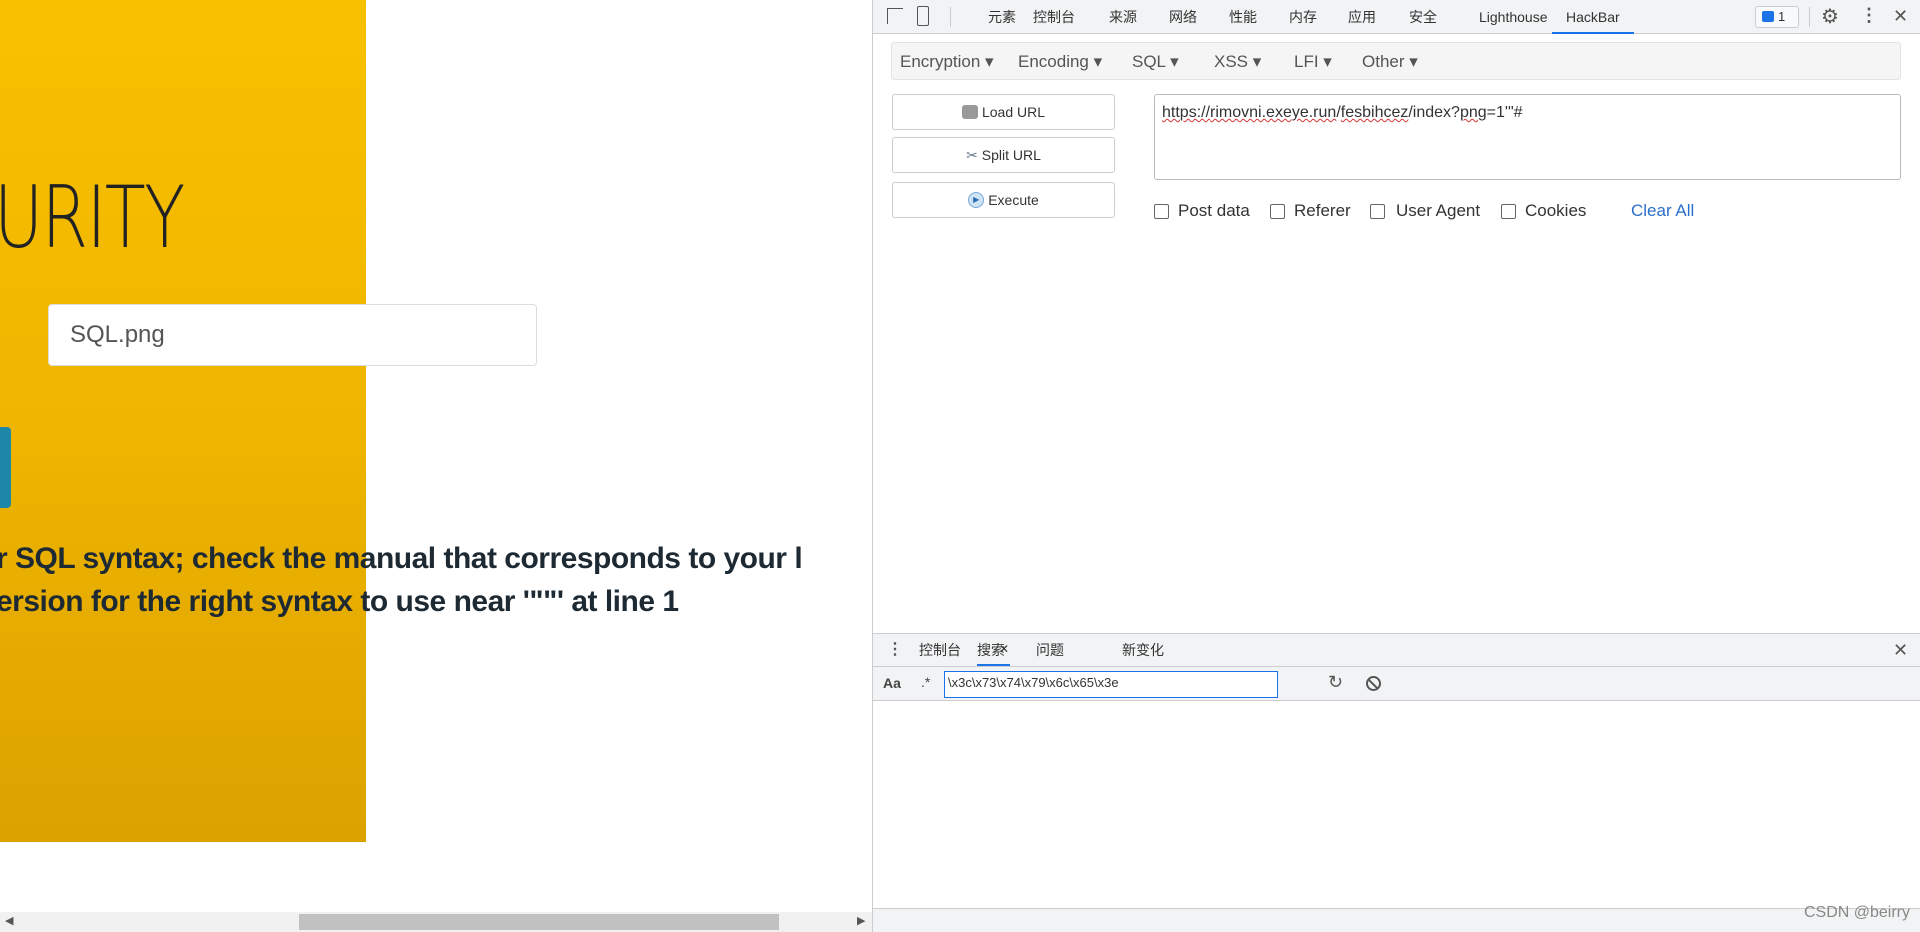  Describe the element at coordinates (1362, 17) in the screenshot. I see `tab-application: 应用` at that location.